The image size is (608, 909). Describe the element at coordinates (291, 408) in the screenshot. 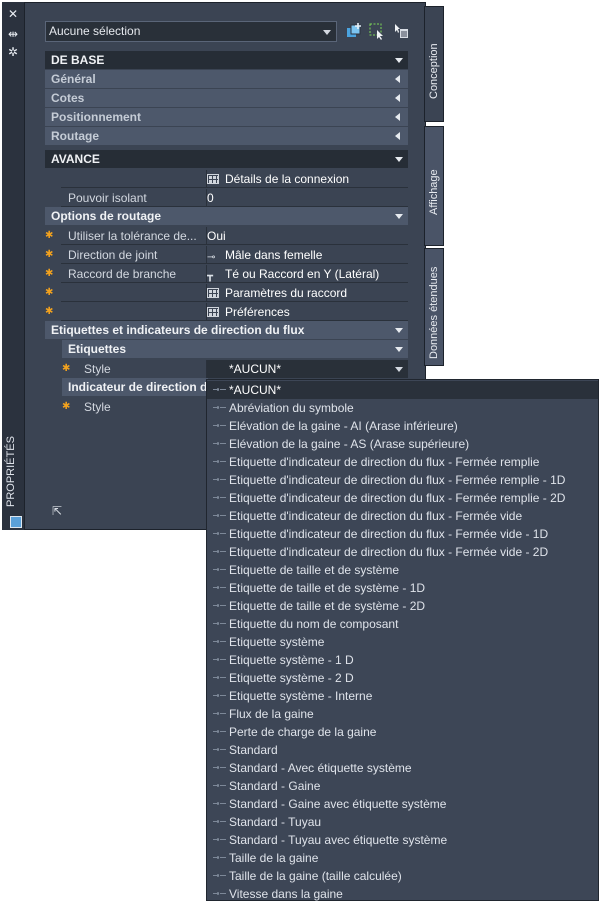

I see `dropdown-item-label: Abréviation du symbole` at that location.